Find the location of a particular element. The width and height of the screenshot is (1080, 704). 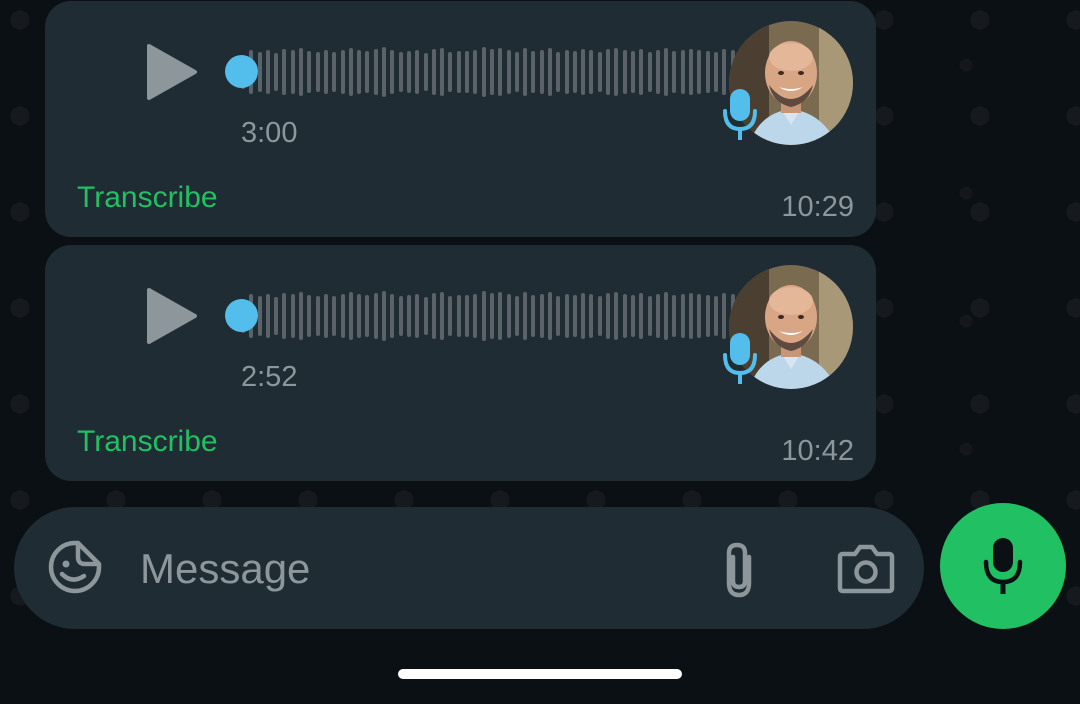

paperclip-icon is located at coordinates (739, 570).